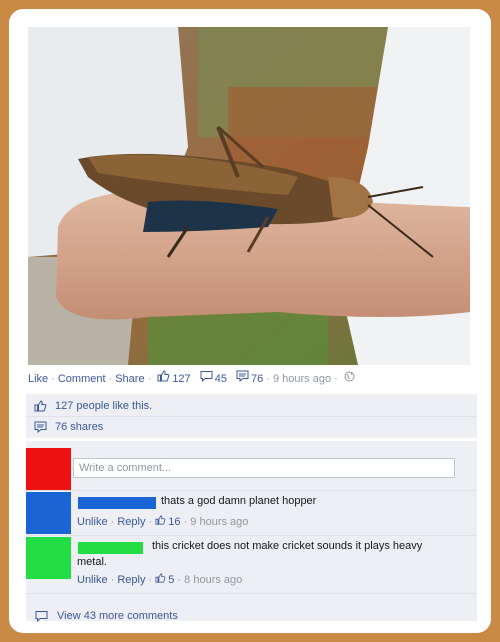 This screenshot has width=500, height=642. Describe the element at coordinates (219, 522) in the screenshot. I see `comment-timestamp: 9 hours ago` at that location.